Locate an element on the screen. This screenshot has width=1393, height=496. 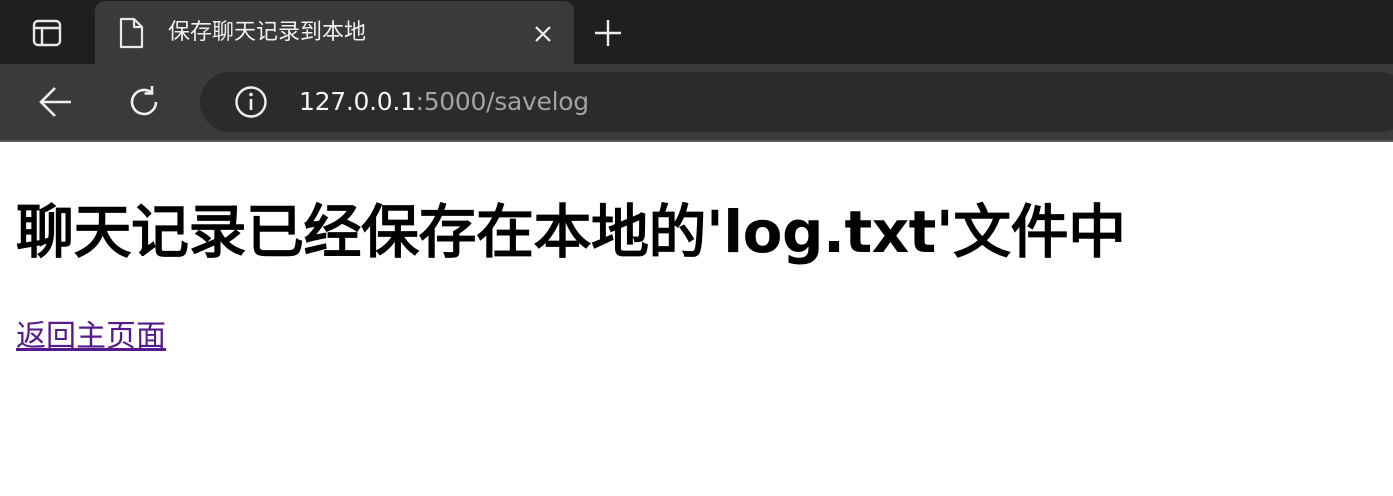
url-path: :5000/savelog is located at coordinates (502, 101).